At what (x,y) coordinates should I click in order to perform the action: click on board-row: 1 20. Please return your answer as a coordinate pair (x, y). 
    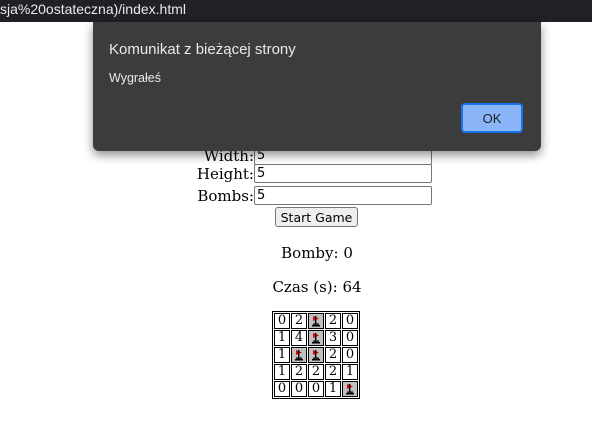
    Looking at the image, I should click on (316, 355).